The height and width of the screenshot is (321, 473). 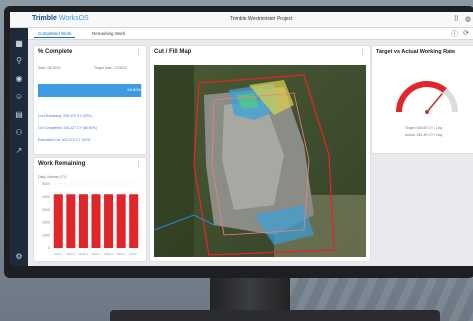 What do you see at coordinates (250, 34) in the screenshot?
I see `tab-bar: Completed Work Remaining Work ⓘ ⟳` at bounding box center [250, 34].